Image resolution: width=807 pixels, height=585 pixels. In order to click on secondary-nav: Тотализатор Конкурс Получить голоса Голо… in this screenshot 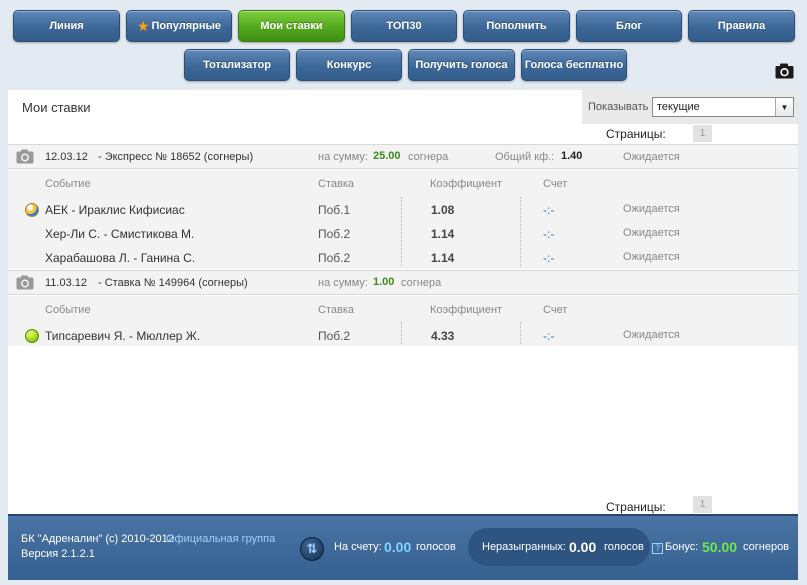, I will do `click(405, 65)`.